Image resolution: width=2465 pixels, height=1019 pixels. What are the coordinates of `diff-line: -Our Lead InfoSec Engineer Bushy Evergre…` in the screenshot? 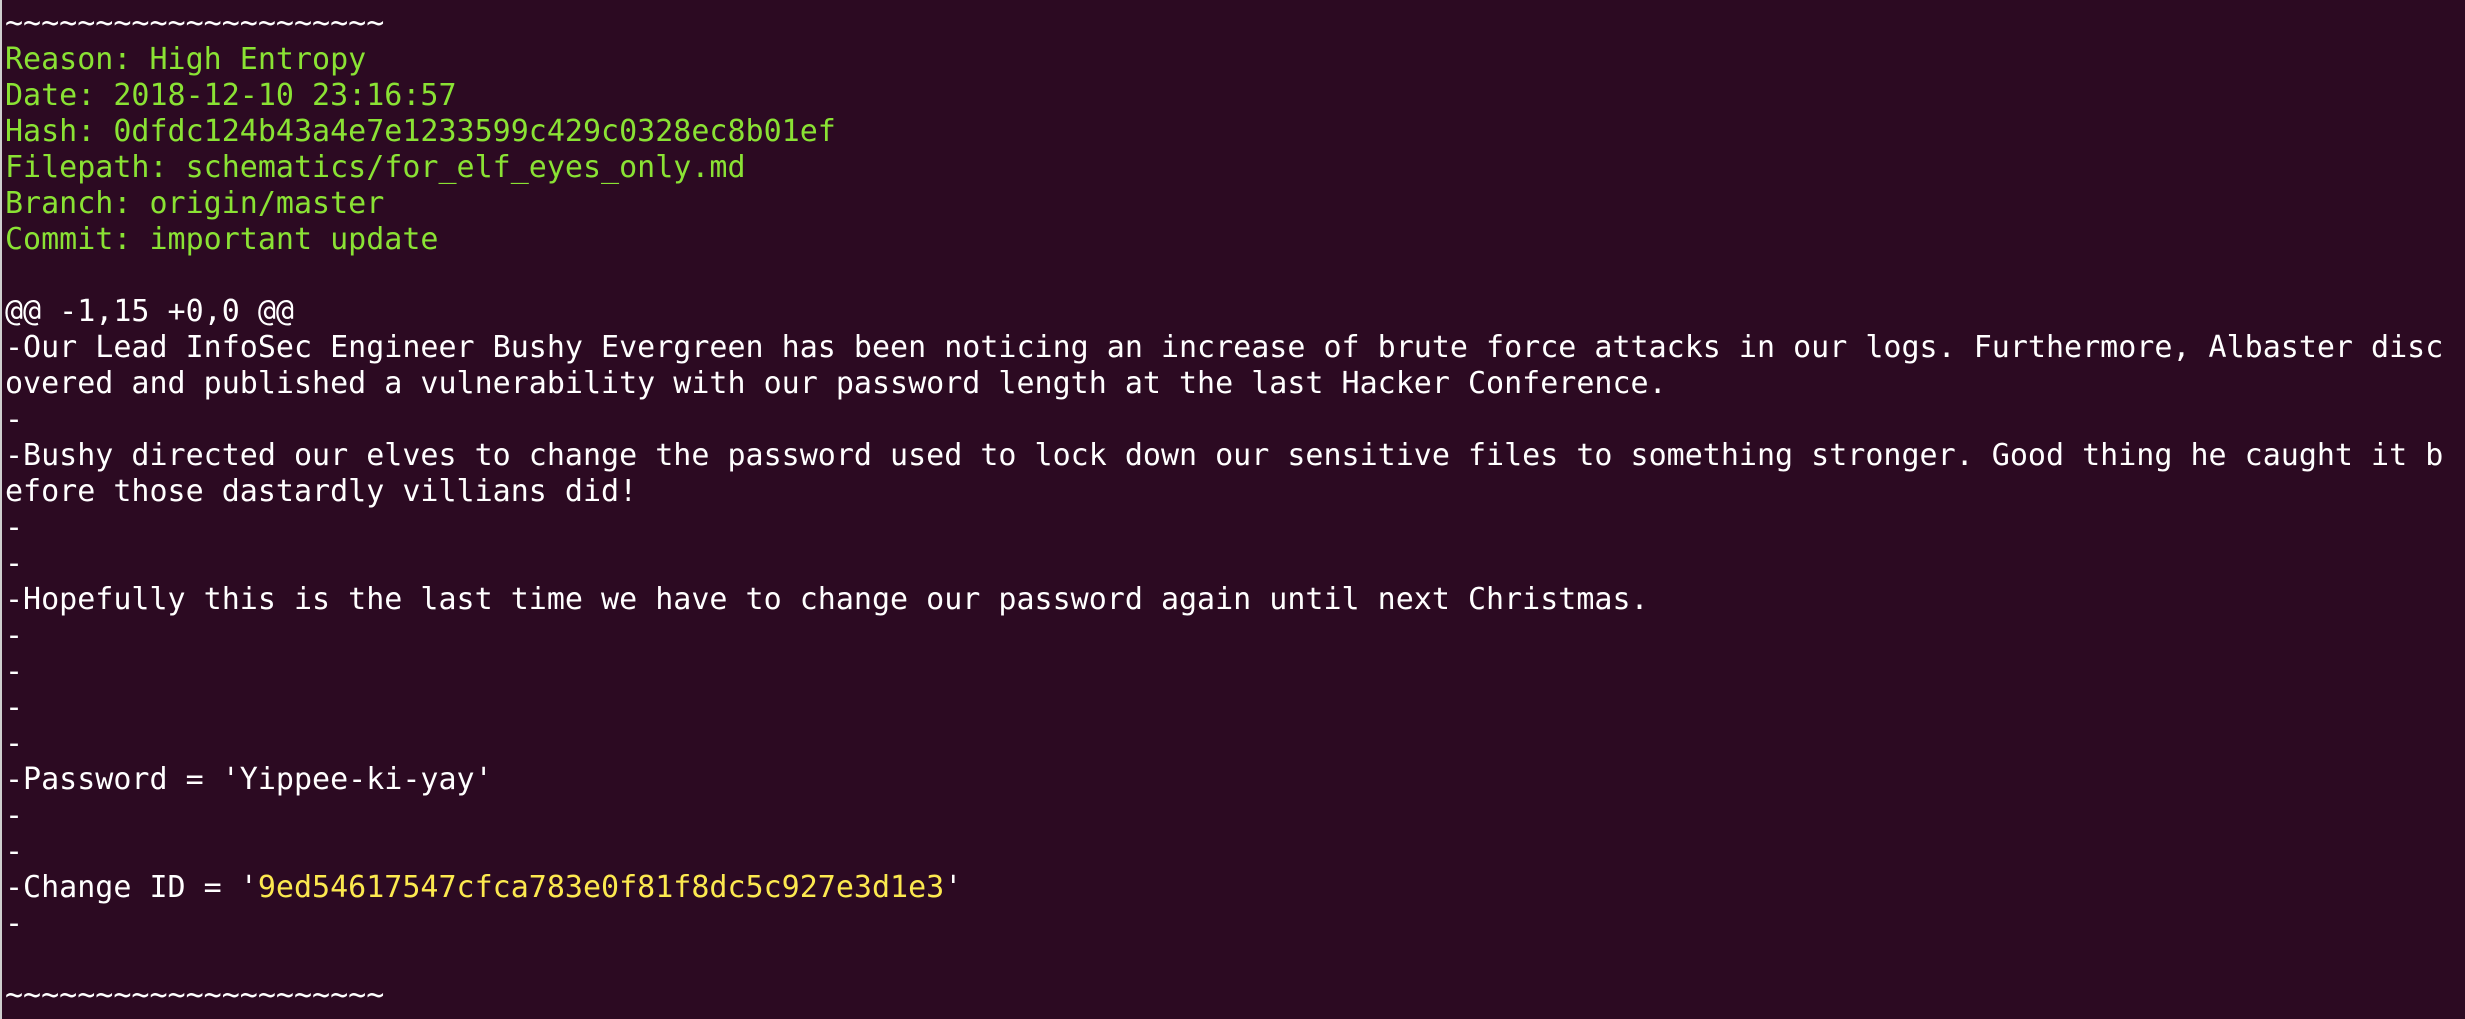 It's located at (1224, 347).